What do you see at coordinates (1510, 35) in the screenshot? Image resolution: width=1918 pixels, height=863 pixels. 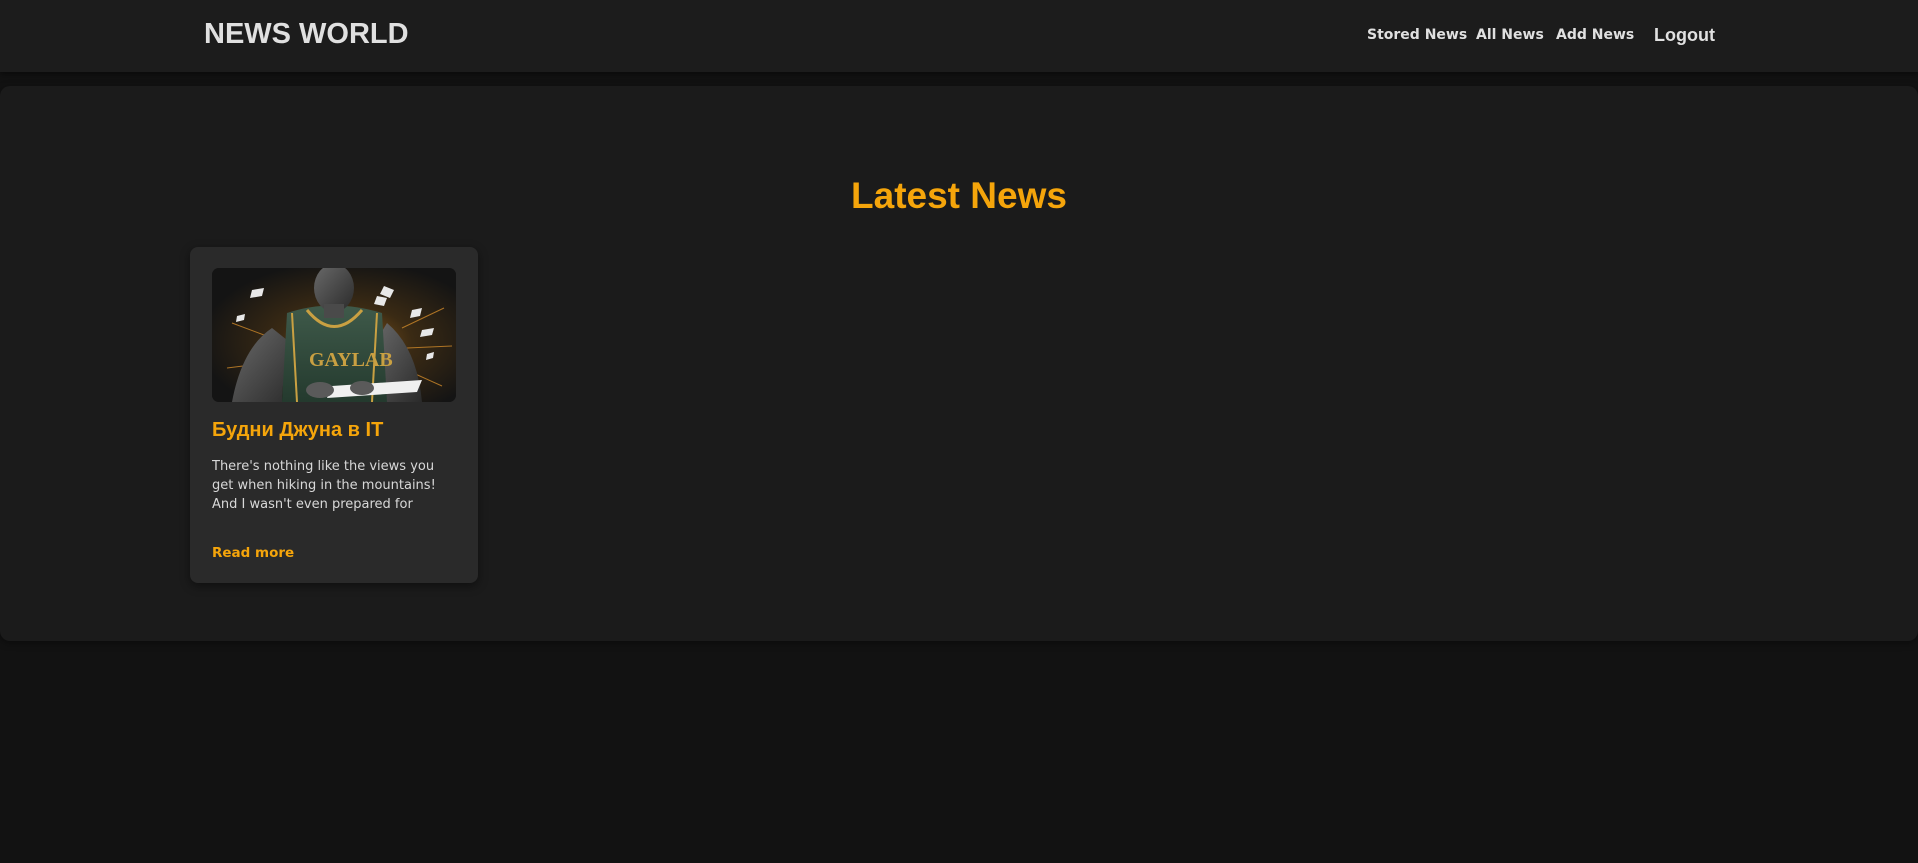 I see `nav-all-news-link: All News` at bounding box center [1510, 35].